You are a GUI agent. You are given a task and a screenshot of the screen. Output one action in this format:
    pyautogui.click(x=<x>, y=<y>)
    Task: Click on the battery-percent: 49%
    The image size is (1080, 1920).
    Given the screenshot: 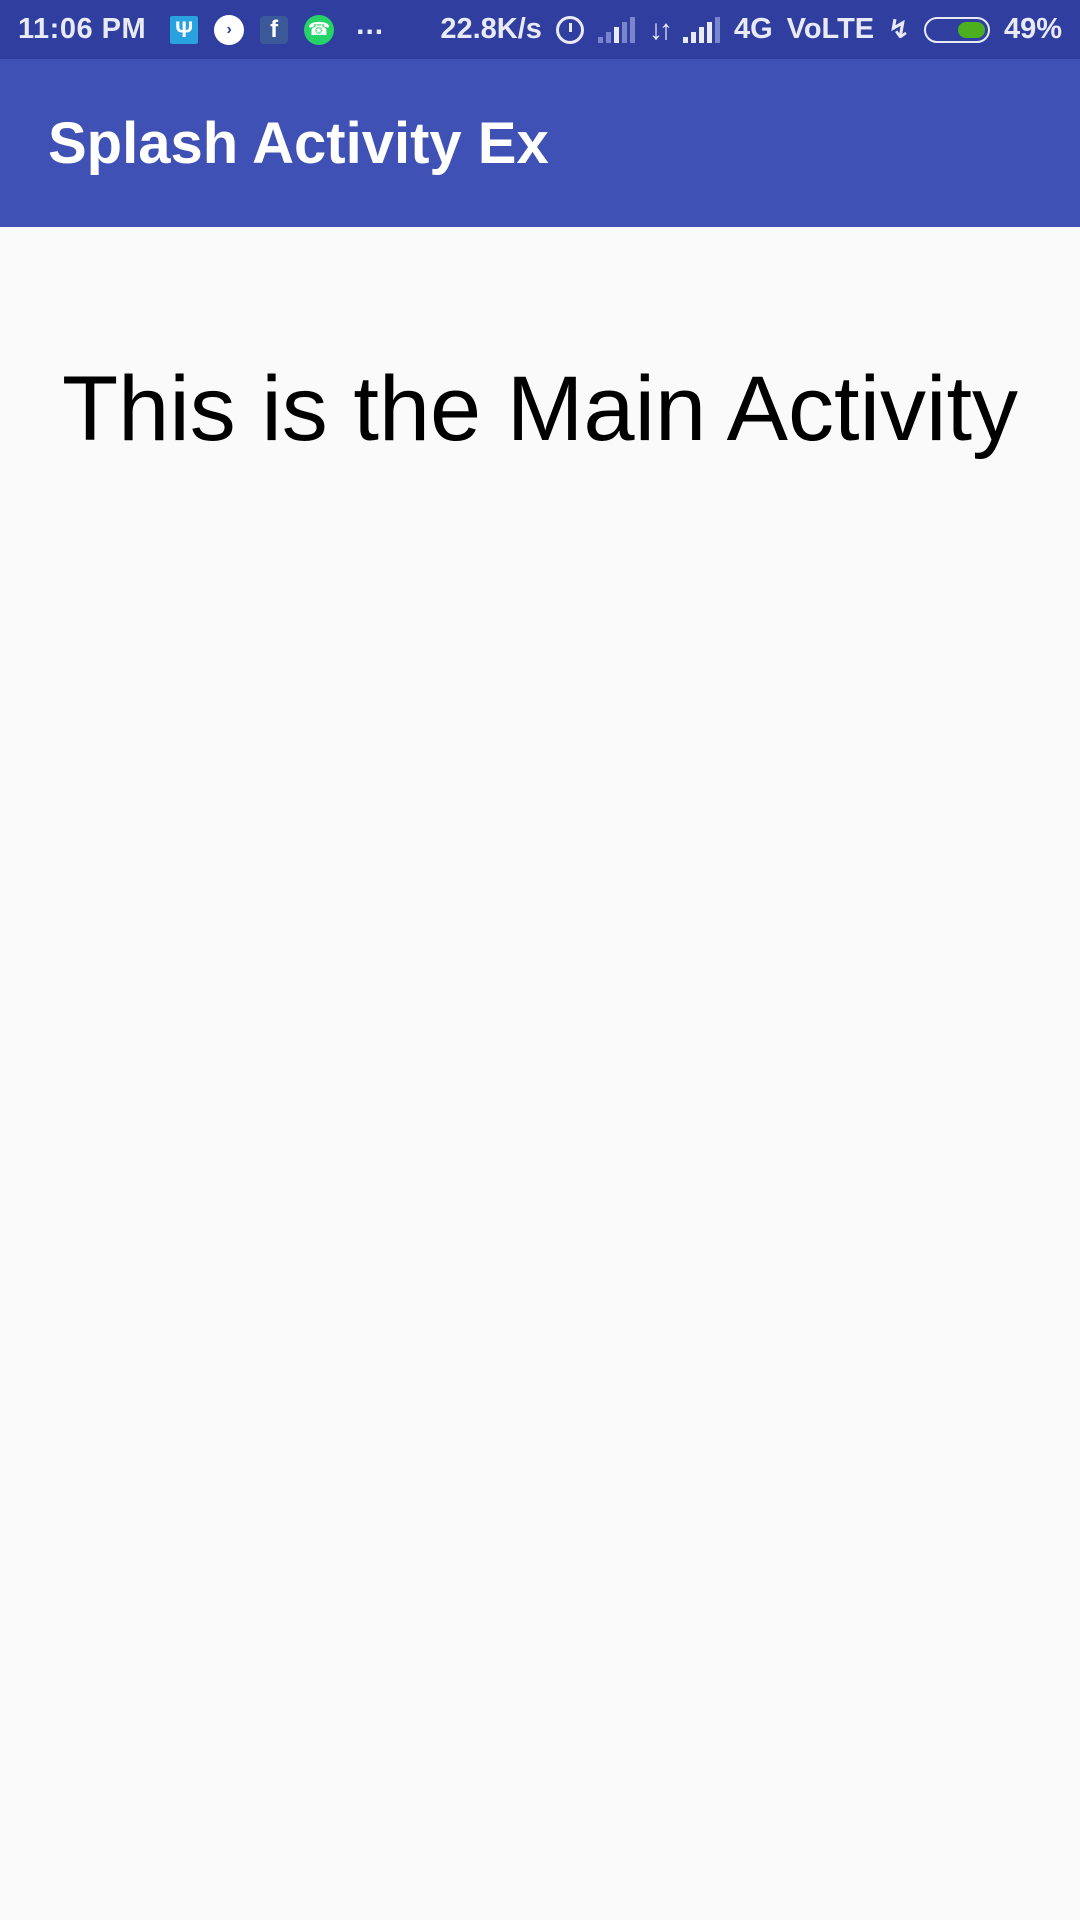 What is the action you would take?
    pyautogui.click(x=1032, y=29)
    